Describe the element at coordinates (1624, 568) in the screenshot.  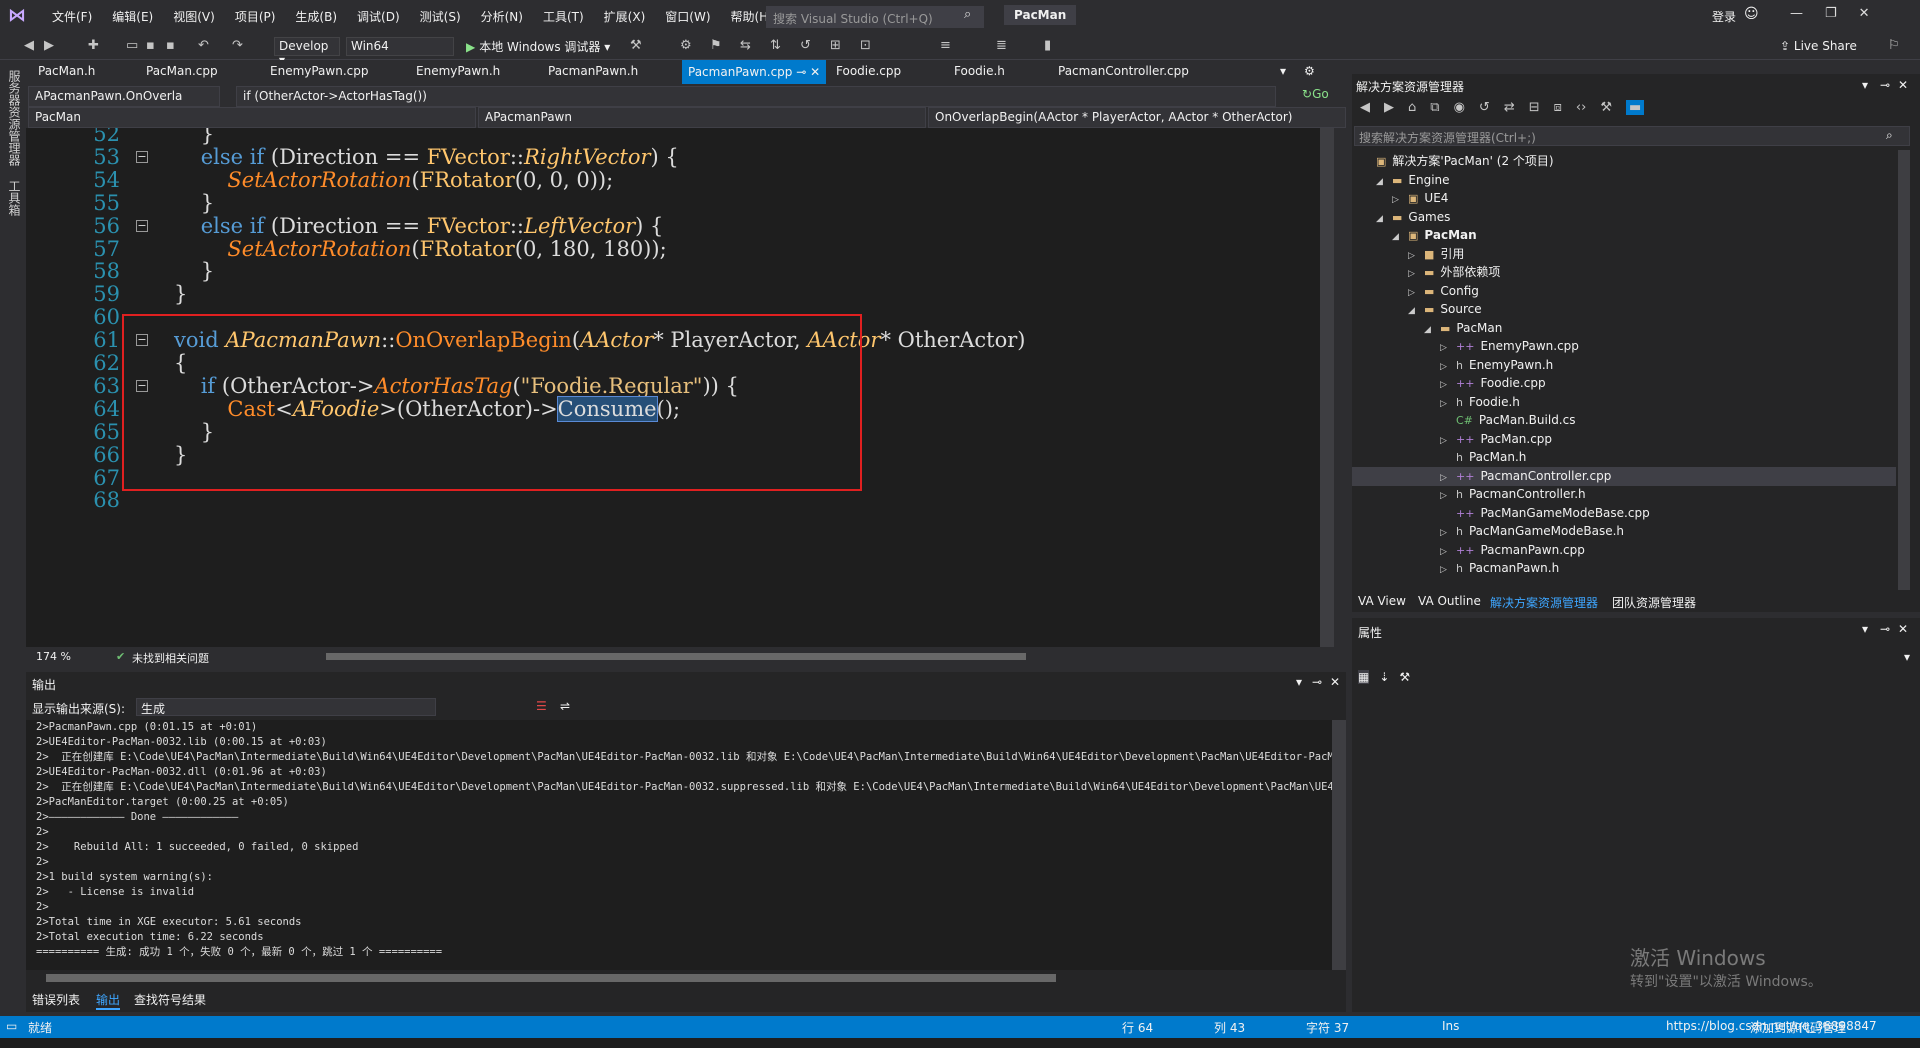
I see `tree-item: ▷ h PacmanPawn.h` at that location.